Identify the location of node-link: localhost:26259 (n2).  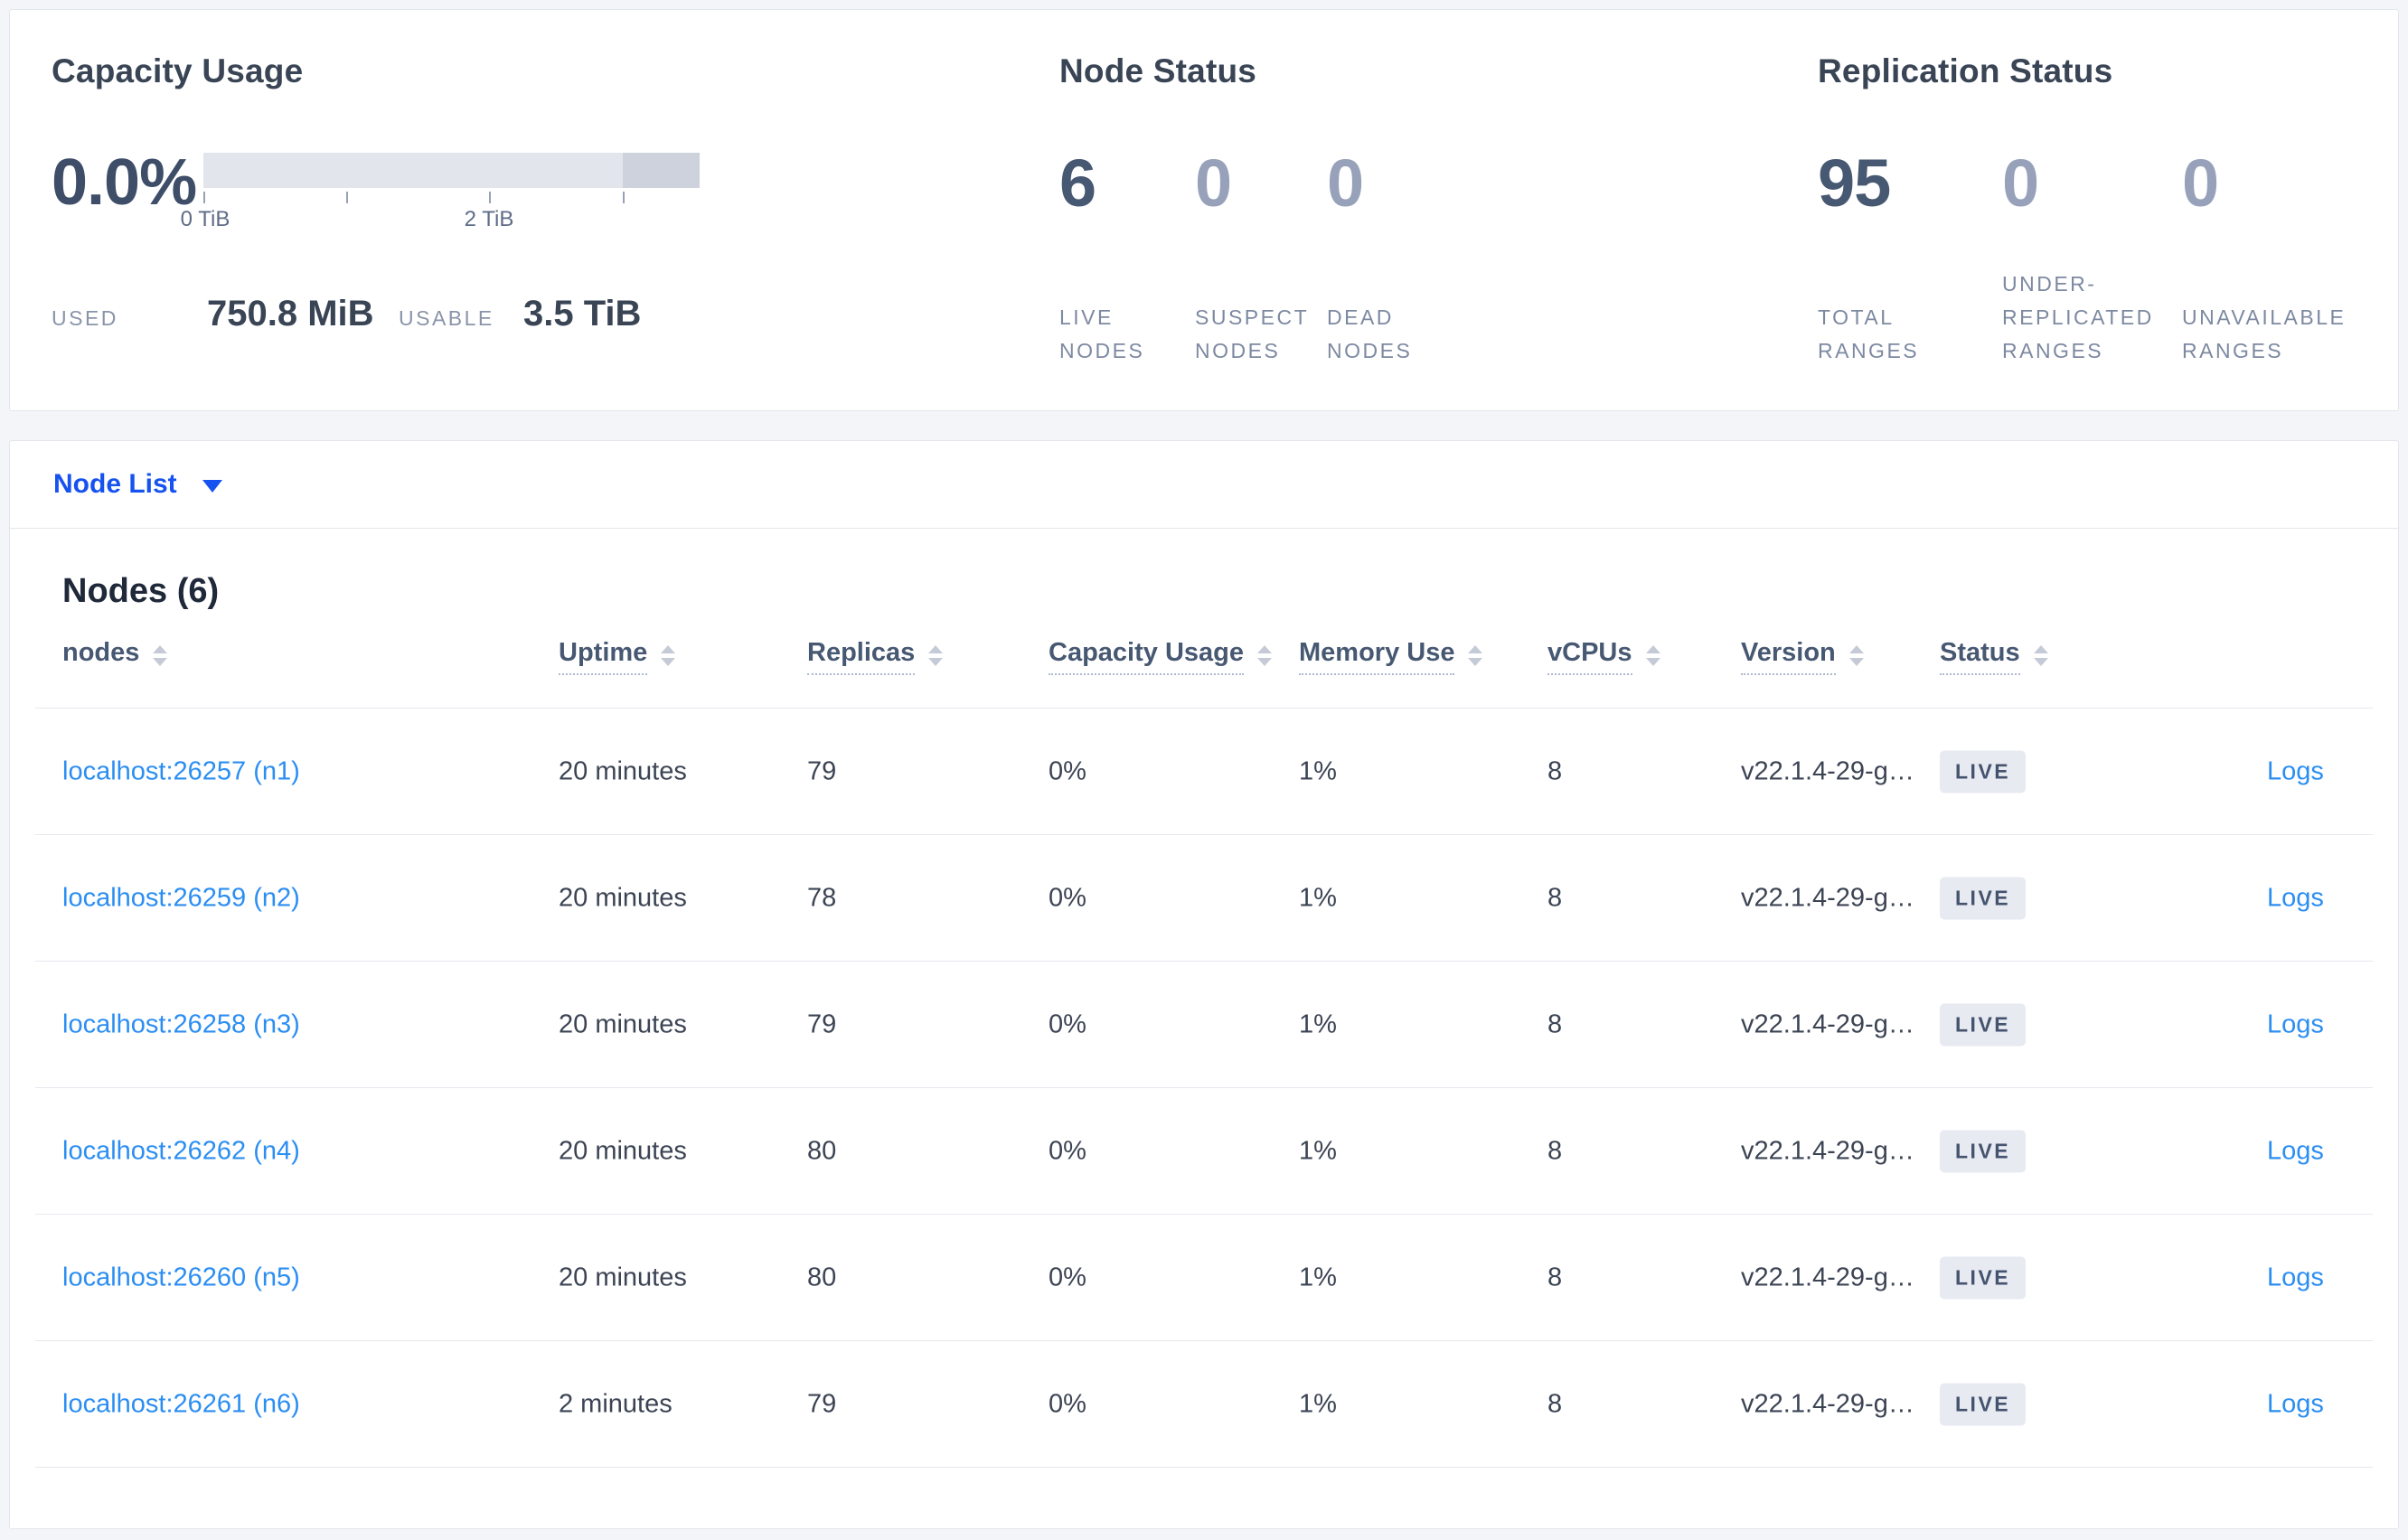
(181, 899).